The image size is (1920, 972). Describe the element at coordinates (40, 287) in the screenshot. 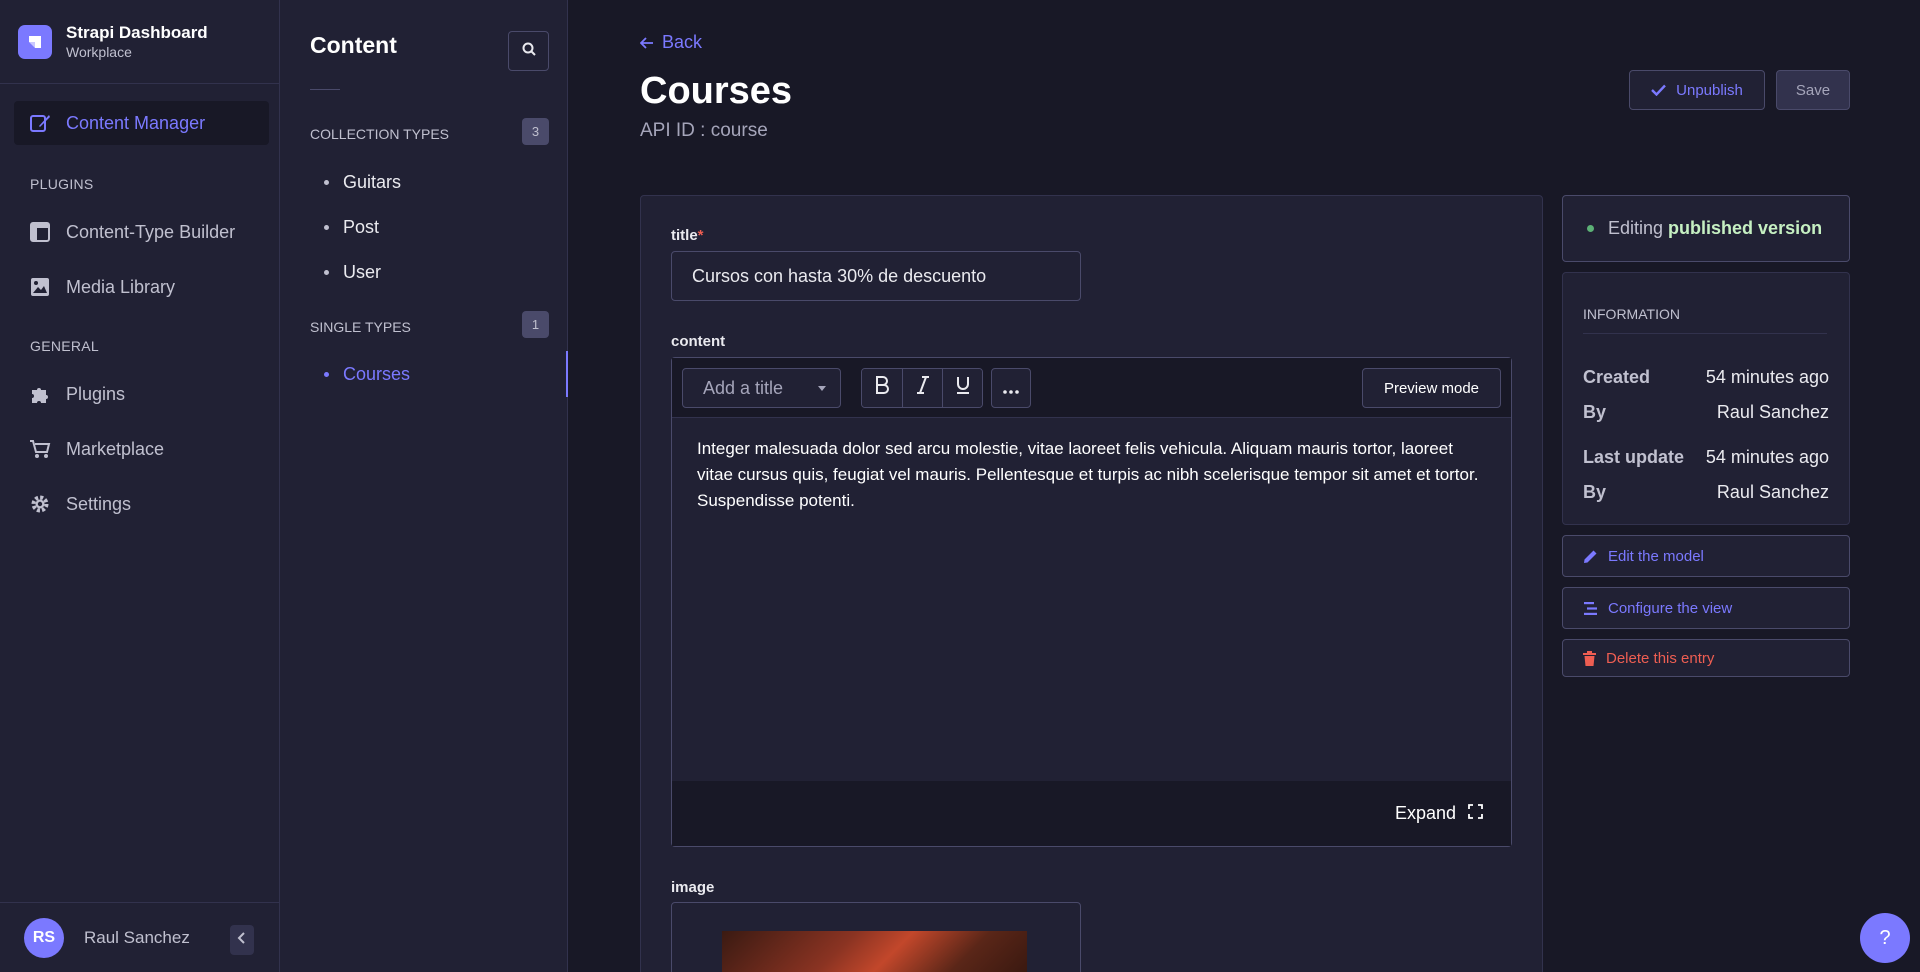

I see `image-icon` at that location.